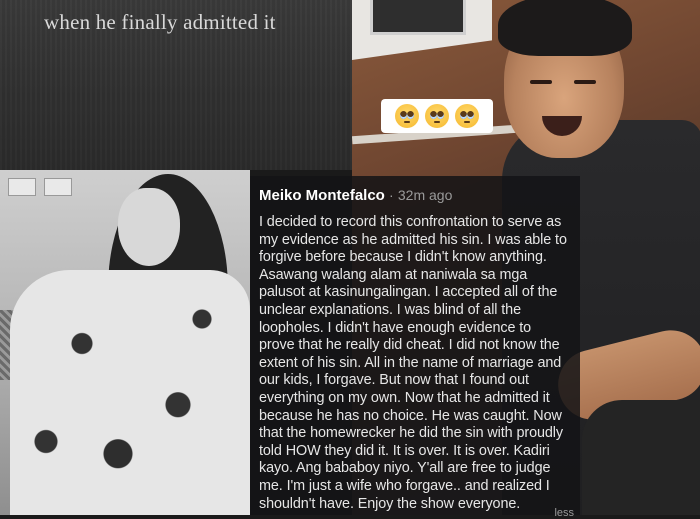  I want to click on comment-header: Meiko Montefalco · 32m ago, so click(414, 195).